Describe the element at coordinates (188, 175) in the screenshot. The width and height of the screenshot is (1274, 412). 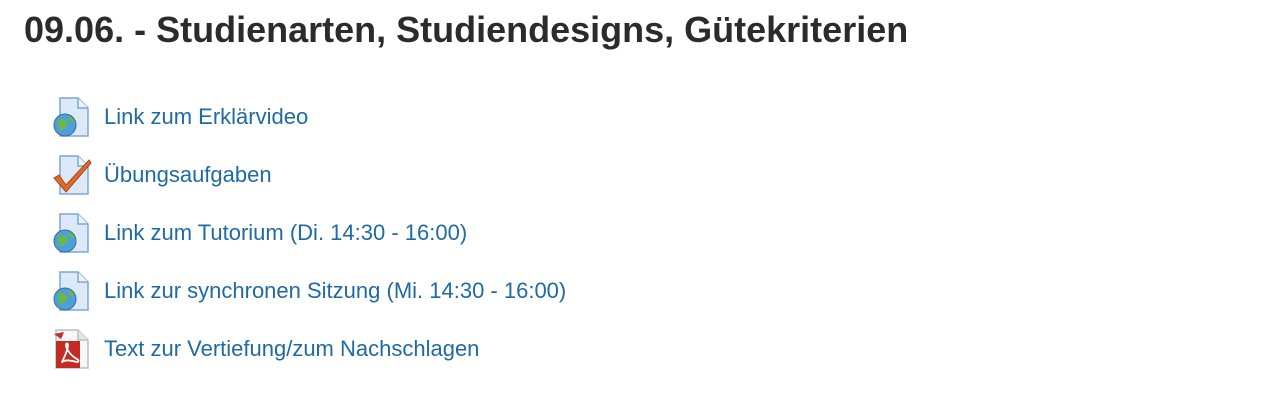
I see `link-uebungsaufgaben: Übungsaufgaben` at that location.